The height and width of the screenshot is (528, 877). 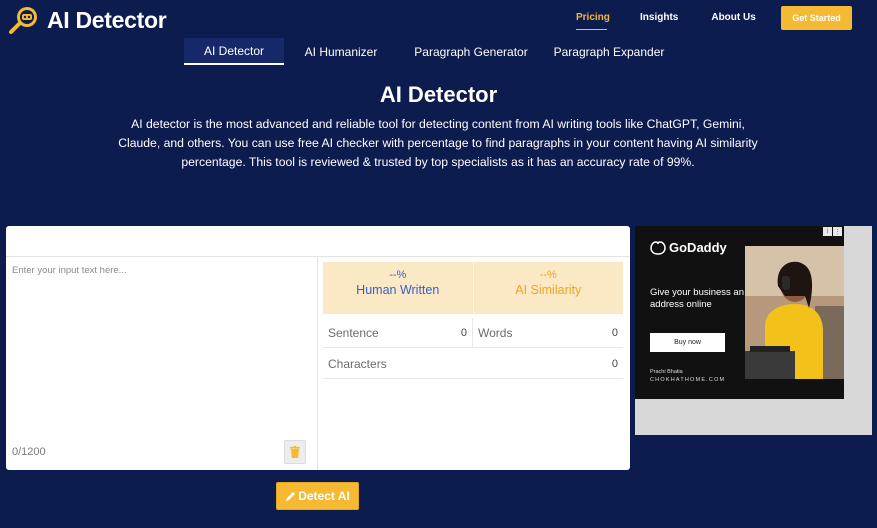 What do you see at coordinates (698, 247) in the screenshot?
I see `ad-brand-name: GoDaddy` at bounding box center [698, 247].